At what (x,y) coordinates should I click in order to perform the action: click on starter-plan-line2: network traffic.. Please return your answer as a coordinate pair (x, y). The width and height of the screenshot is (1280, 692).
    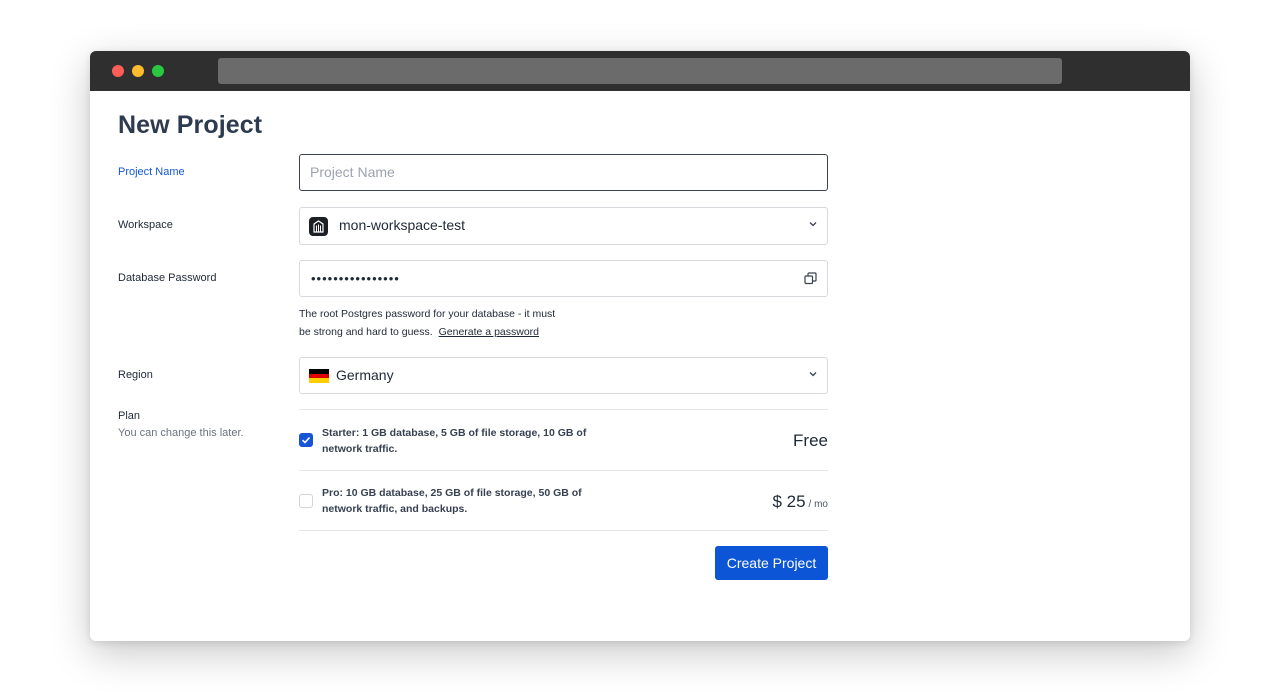
    Looking at the image, I should click on (360, 449).